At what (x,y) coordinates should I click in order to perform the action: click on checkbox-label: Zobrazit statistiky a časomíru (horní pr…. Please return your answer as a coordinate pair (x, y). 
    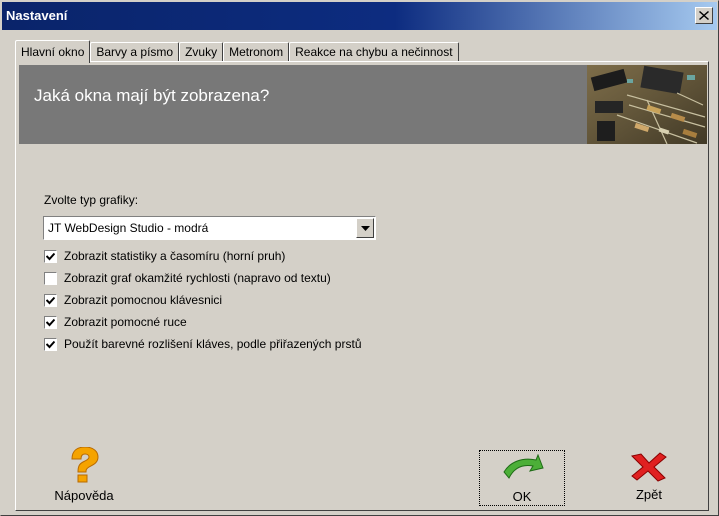
    Looking at the image, I should click on (175, 256).